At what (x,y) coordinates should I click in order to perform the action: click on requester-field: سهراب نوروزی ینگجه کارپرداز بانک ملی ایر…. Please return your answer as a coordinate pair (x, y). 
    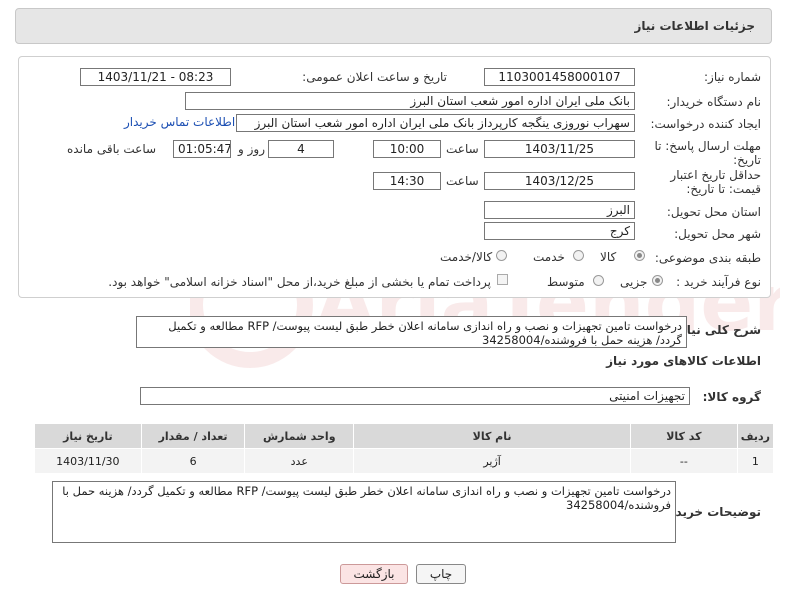
    Looking at the image, I should click on (435, 123).